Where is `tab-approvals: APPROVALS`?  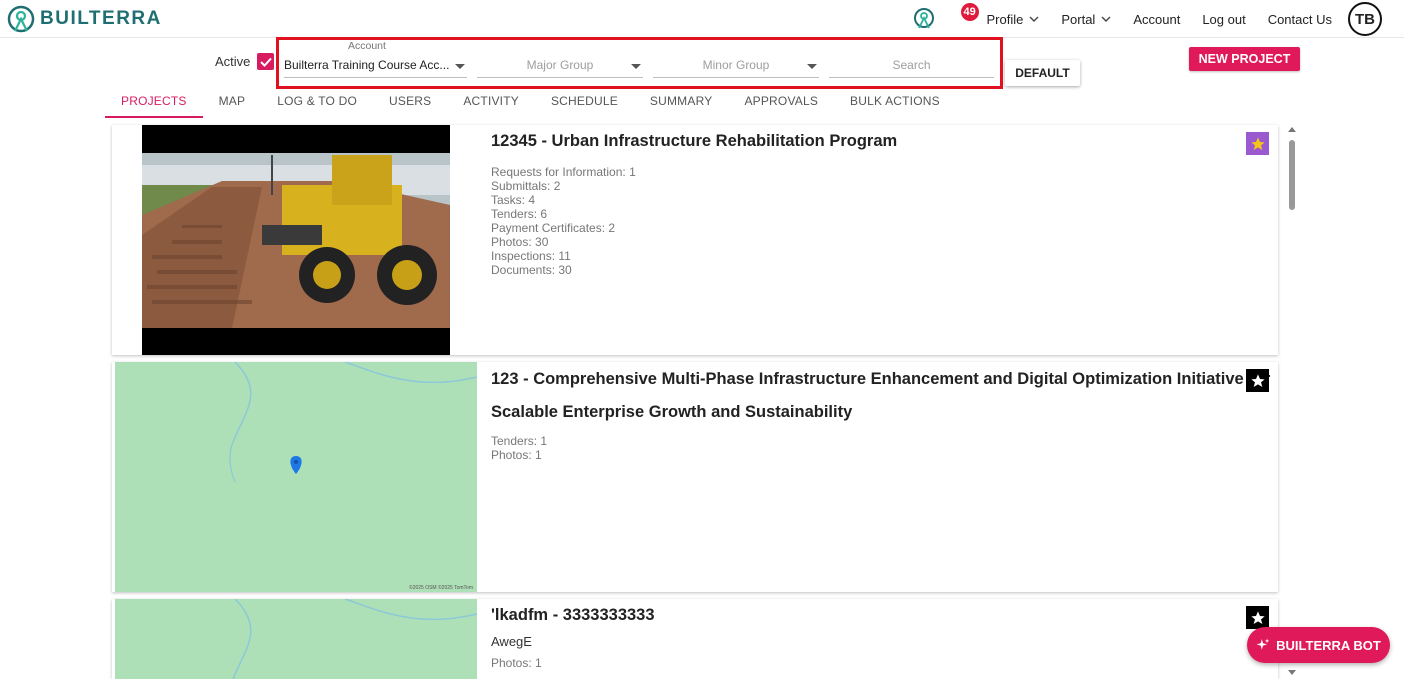 tab-approvals: APPROVALS is located at coordinates (781, 105).